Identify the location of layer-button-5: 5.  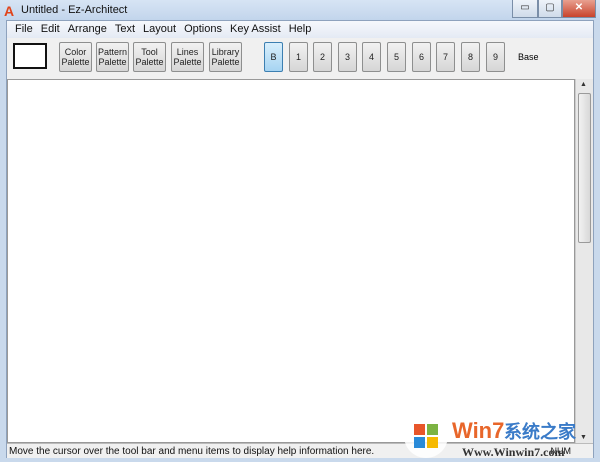
(396, 57).